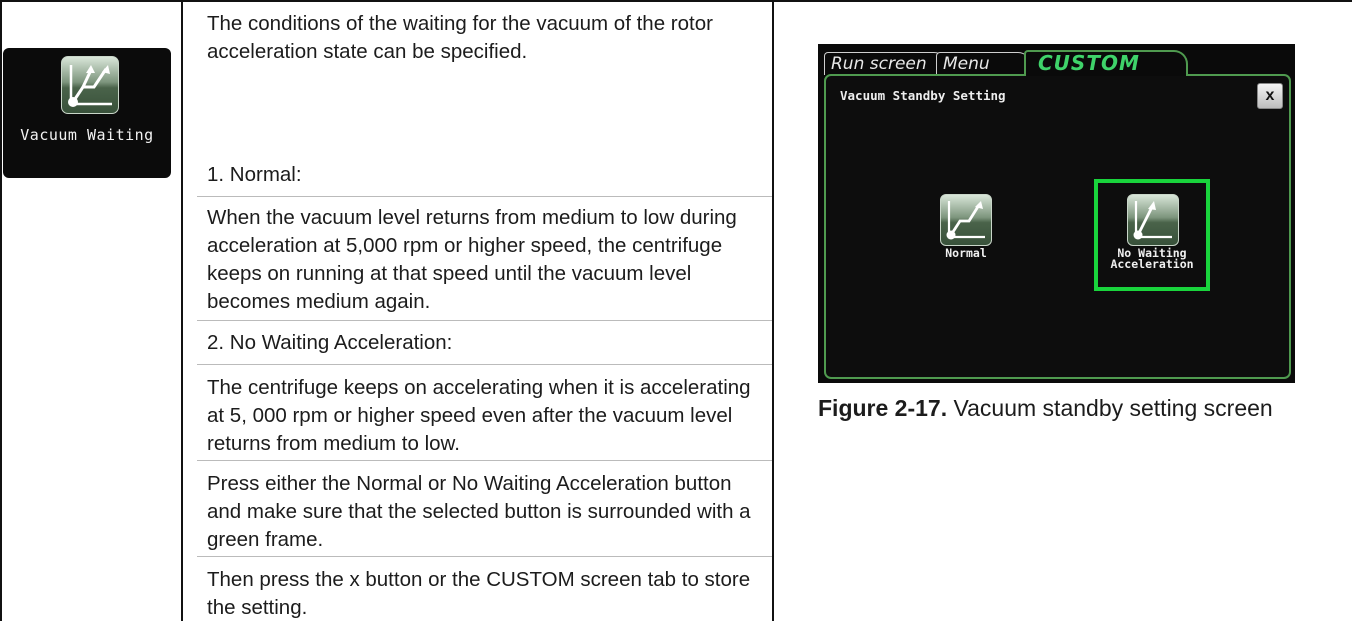 This screenshot has height=622, width=1352. I want to click on tab-custom: CUSTOM, so click(1106, 63).